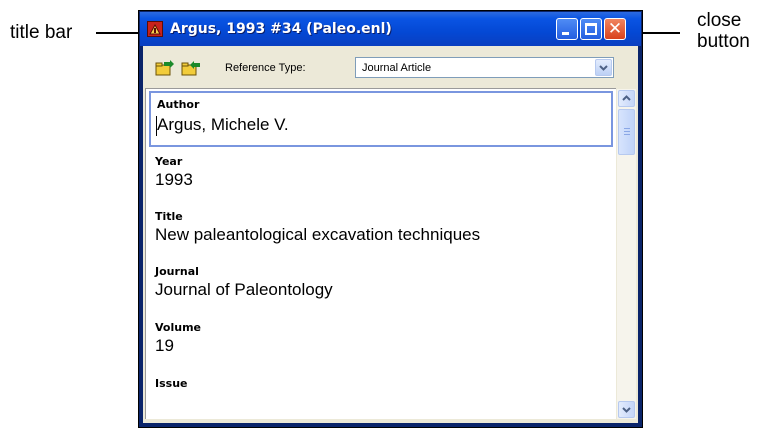 This screenshot has width=775, height=428. Describe the element at coordinates (169, 161) in the screenshot. I see `field-label: Year` at that location.